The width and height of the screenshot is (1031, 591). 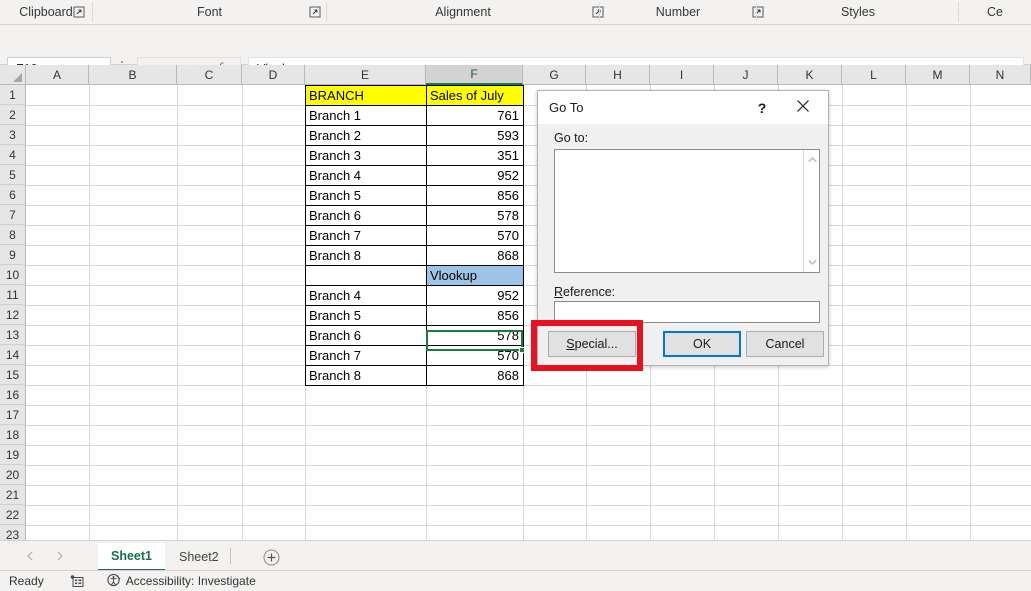 What do you see at coordinates (475, 335) in the screenshot?
I see `cell-F13: 578` at bounding box center [475, 335].